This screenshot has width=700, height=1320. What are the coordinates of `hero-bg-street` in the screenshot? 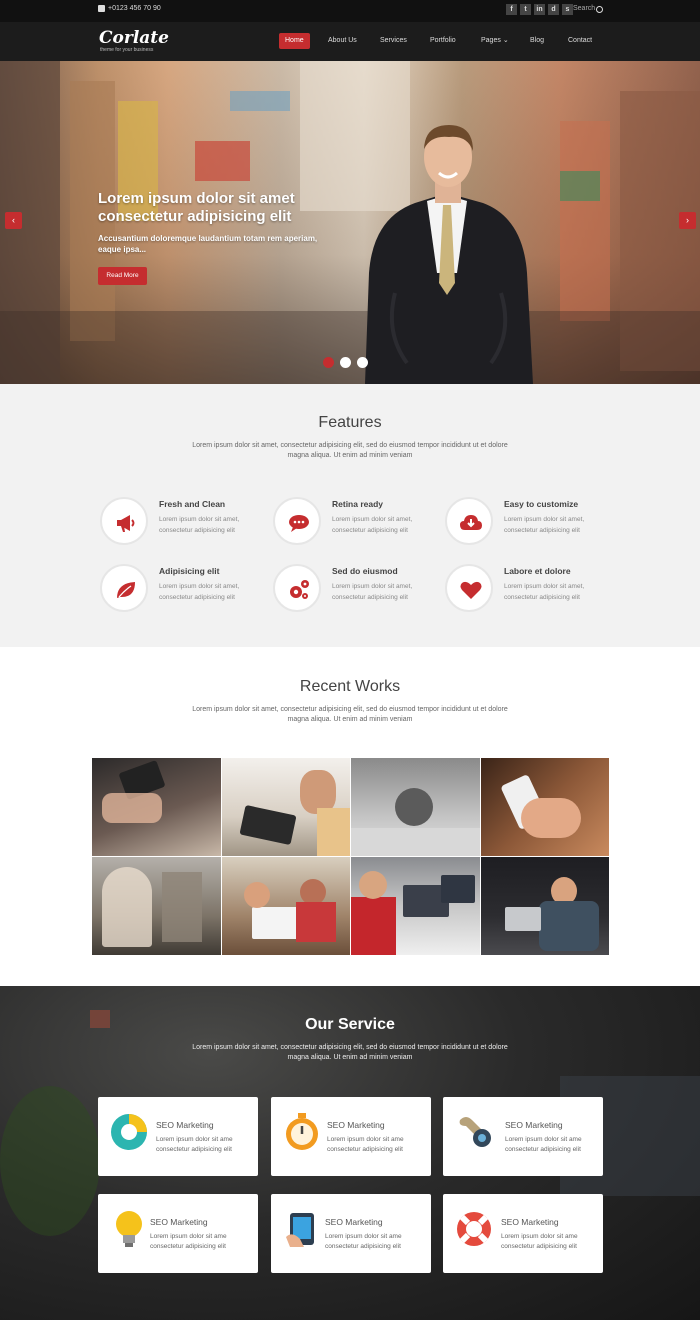 It's located at (350, 347).